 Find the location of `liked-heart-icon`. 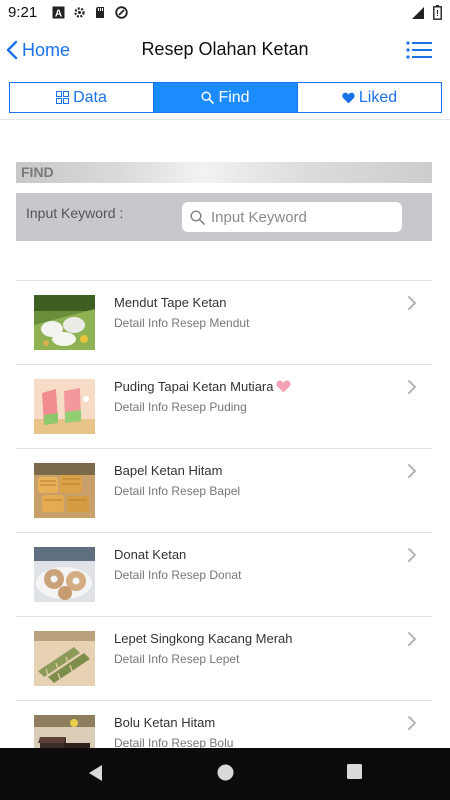

liked-heart-icon is located at coordinates (284, 386).